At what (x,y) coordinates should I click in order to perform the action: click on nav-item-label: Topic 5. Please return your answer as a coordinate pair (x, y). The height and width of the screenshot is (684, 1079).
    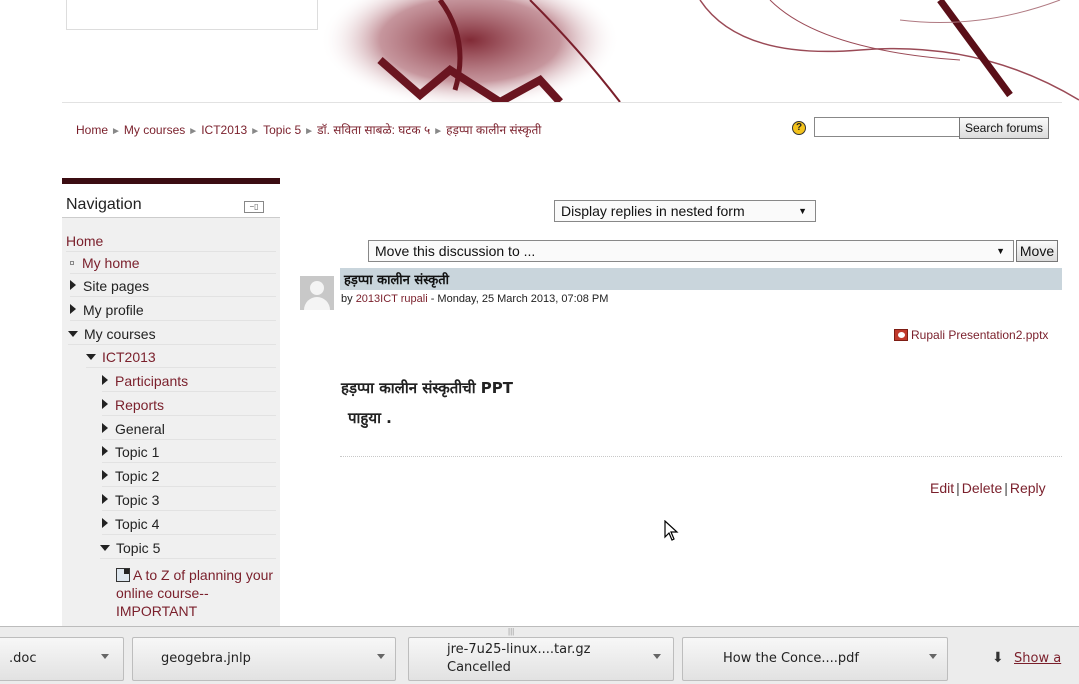
    Looking at the image, I should click on (138, 548).